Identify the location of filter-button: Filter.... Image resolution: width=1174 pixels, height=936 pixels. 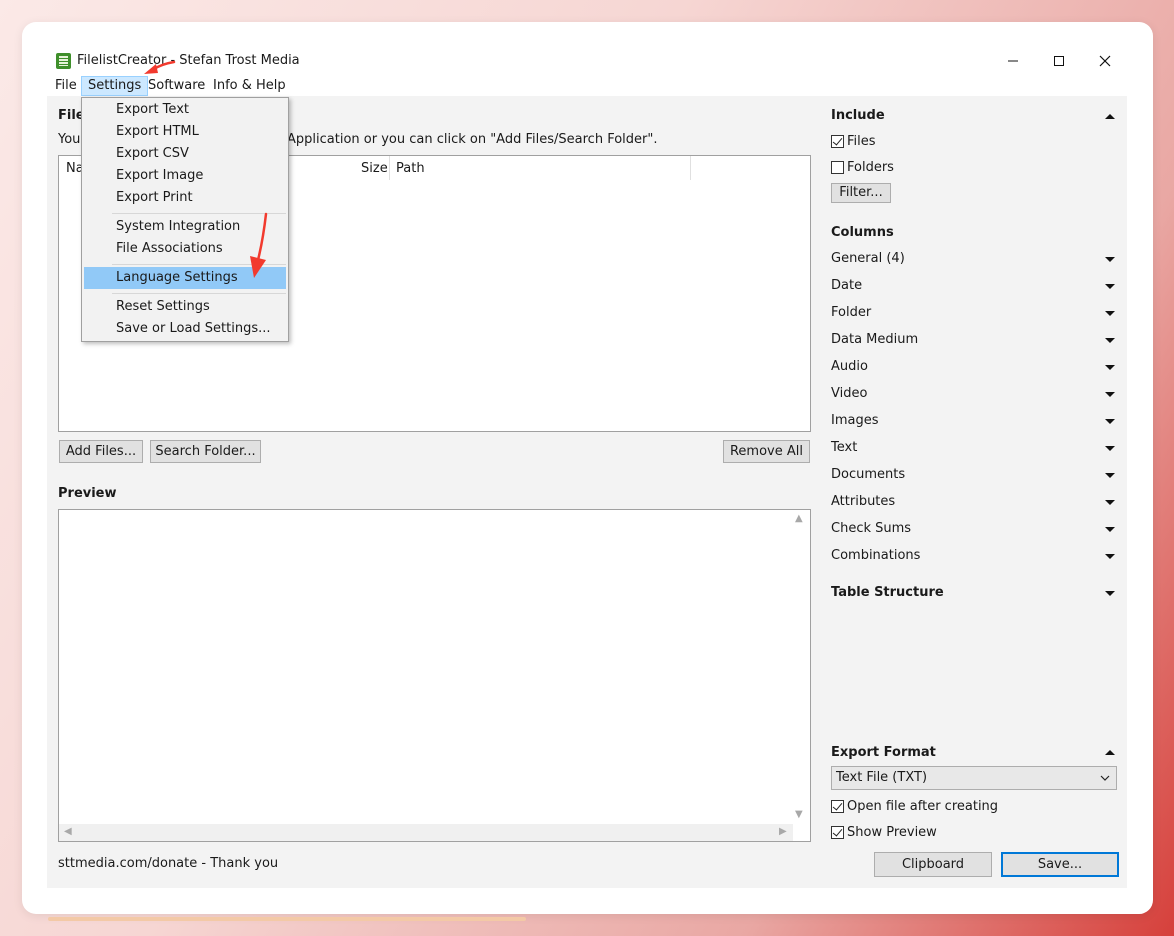
(861, 193).